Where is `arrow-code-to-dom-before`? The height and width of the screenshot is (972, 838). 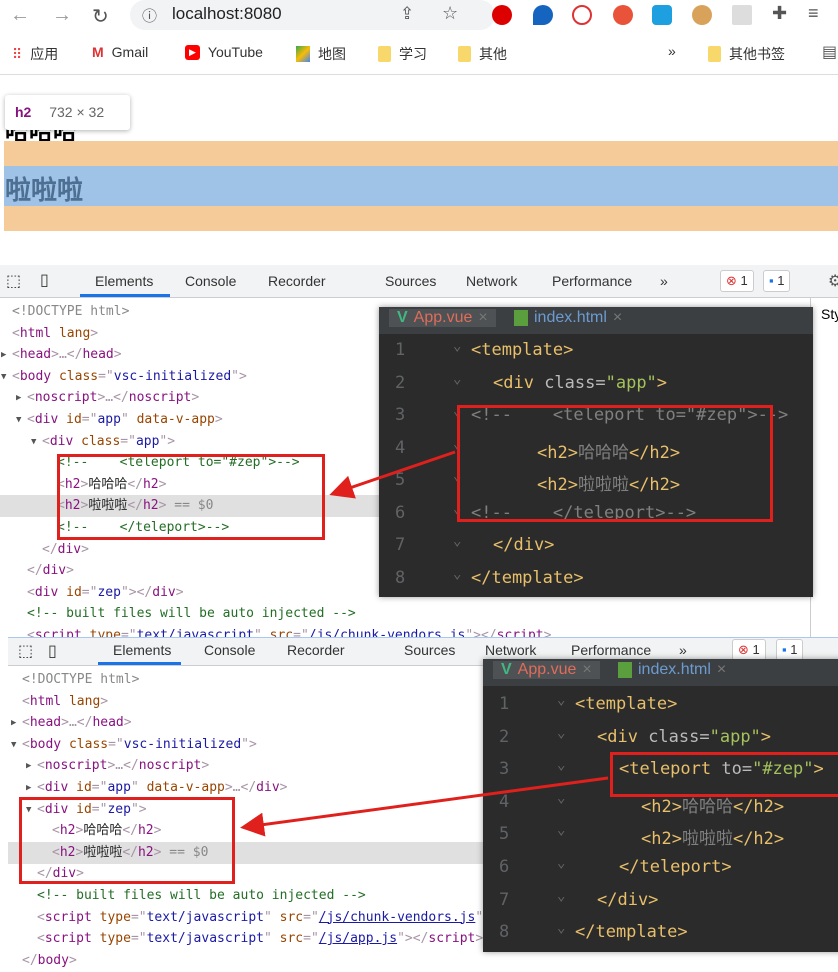 arrow-code-to-dom-before is located at coordinates (392, 474).